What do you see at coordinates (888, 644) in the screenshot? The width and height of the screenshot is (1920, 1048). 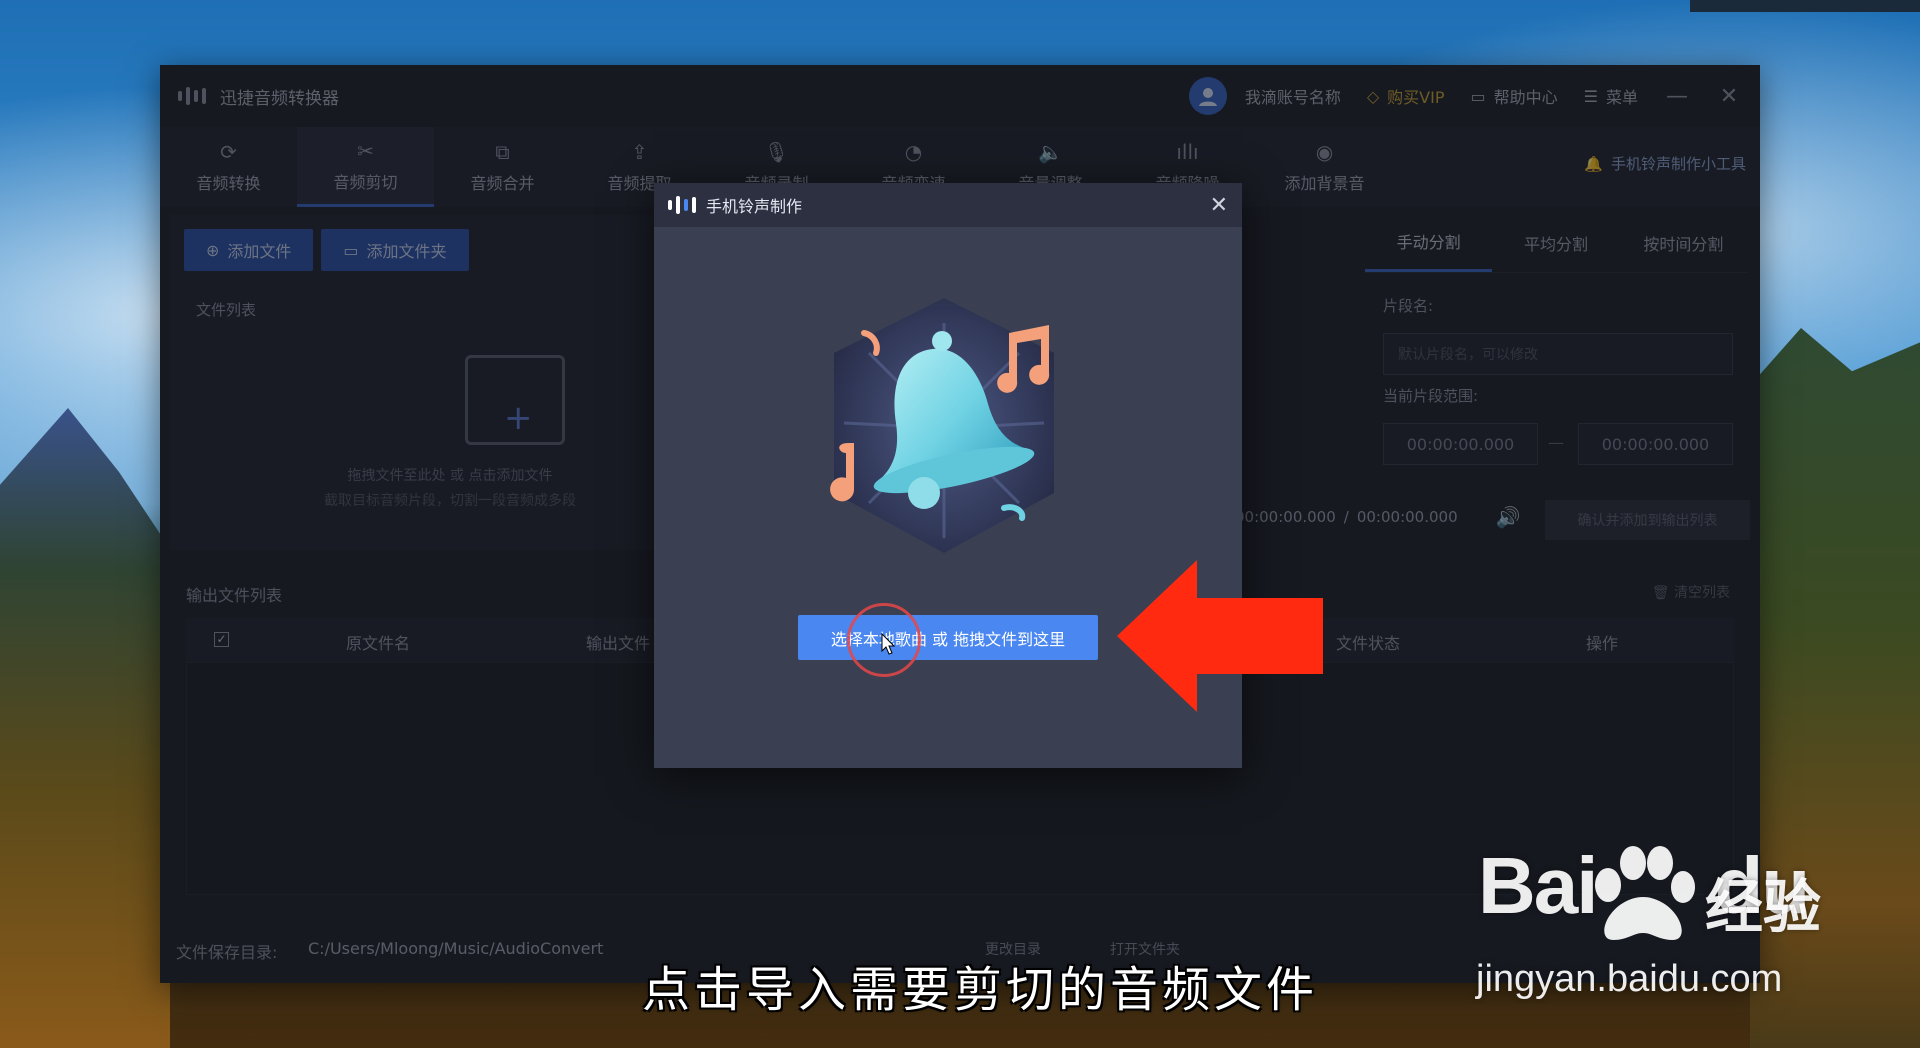 I see `mouse-cursor-icon` at bounding box center [888, 644].